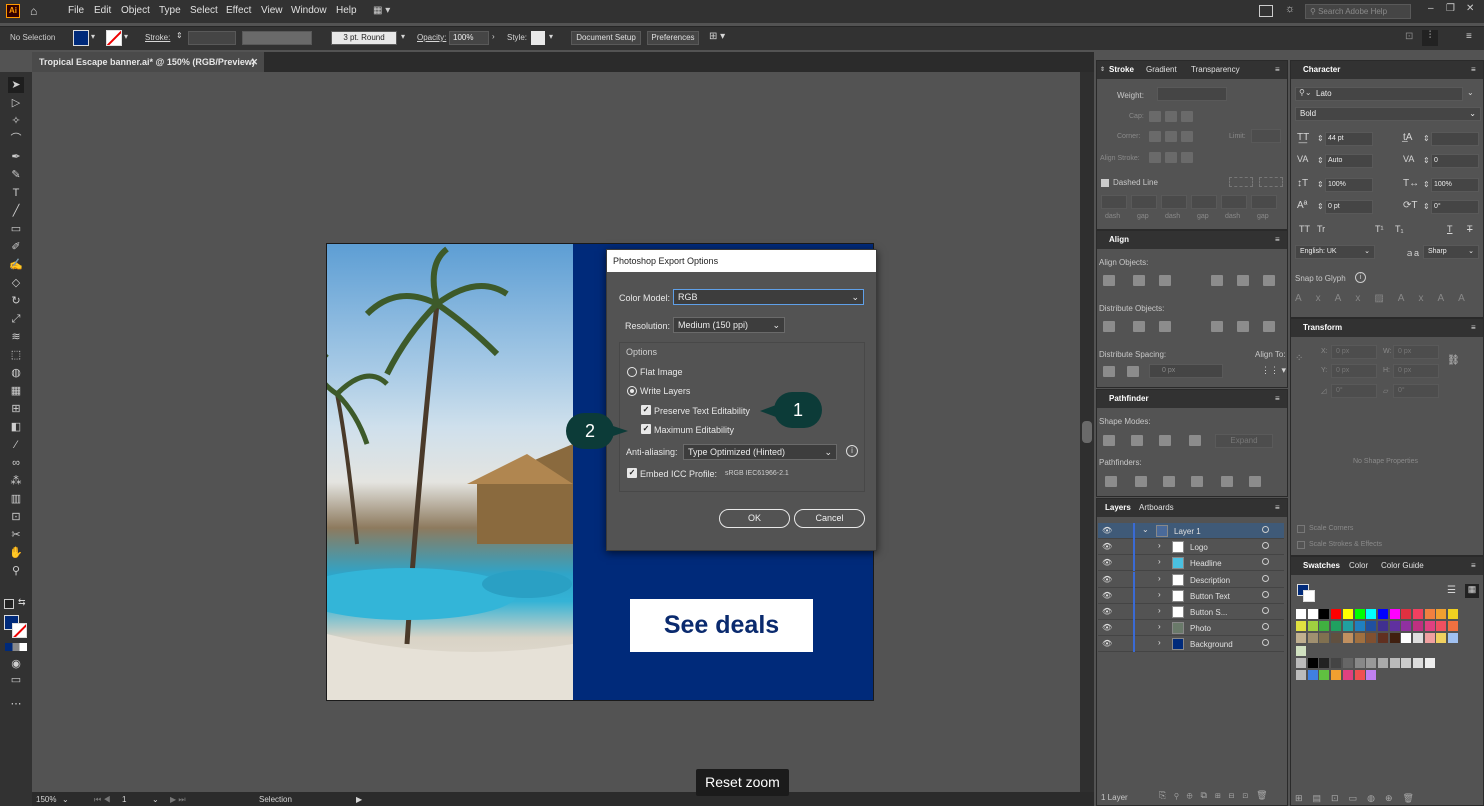 The height and width of the screenshot is (806, 1484). Describe the element at coordinates (678, 474) in the screenshot. I see `embed-icc-label: Embed ICC Profile:` at that location.